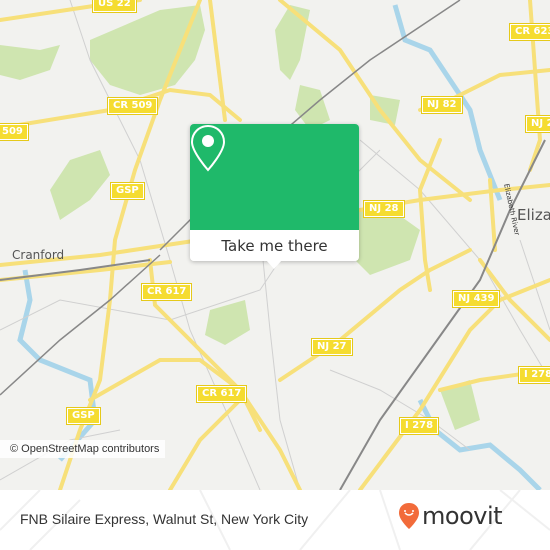 This screenshot has height=550, width=550. What do you see at coordinates (208, 148) in the screenshot?
I see `map-pin-icon` at bounding box center [208, 148].